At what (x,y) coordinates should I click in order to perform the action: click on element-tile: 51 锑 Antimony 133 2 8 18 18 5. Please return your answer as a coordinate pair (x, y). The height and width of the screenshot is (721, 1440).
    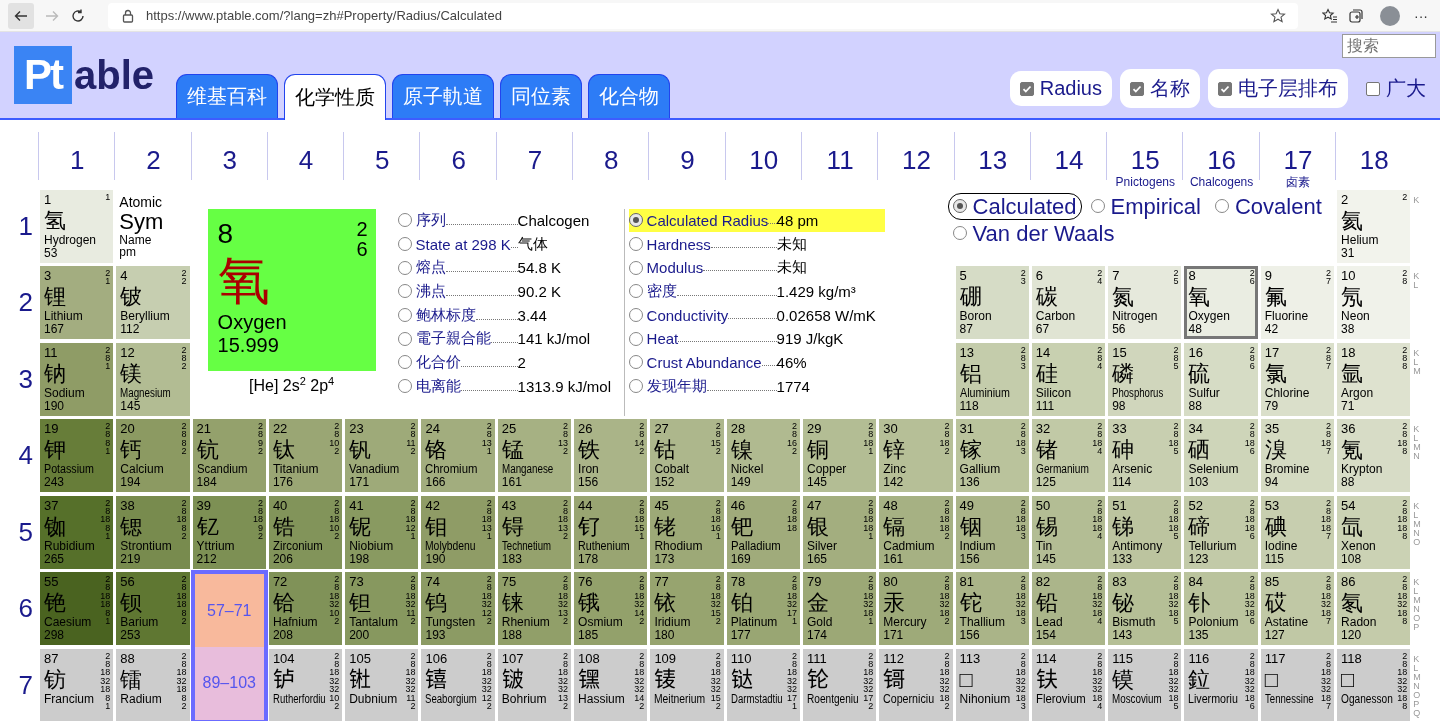
    Looking at the image, I should click on (1145, 532).